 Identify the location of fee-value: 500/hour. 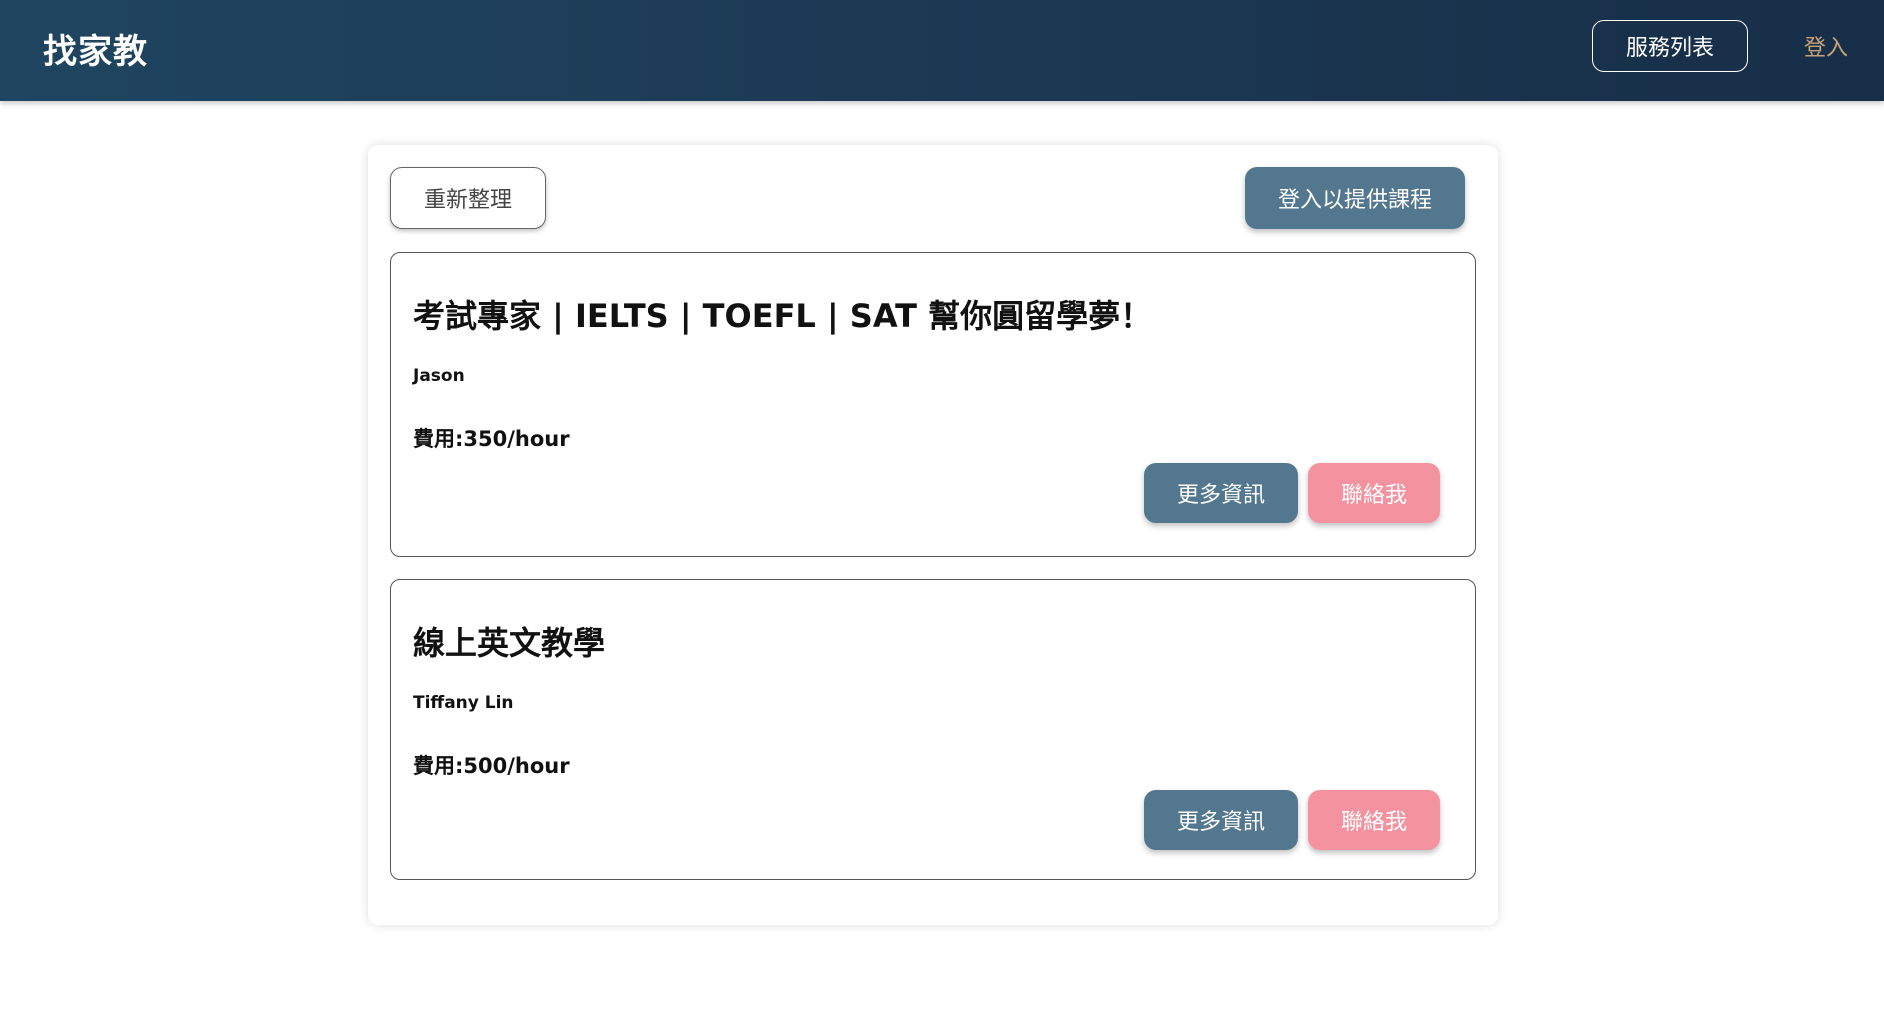
(516, 766).